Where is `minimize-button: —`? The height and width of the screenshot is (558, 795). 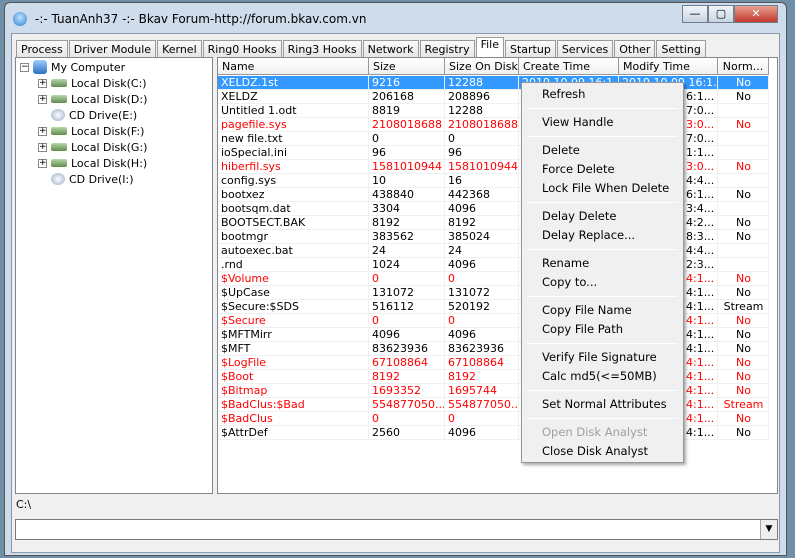
minimize-button: — is located at coordinates (695, 14).